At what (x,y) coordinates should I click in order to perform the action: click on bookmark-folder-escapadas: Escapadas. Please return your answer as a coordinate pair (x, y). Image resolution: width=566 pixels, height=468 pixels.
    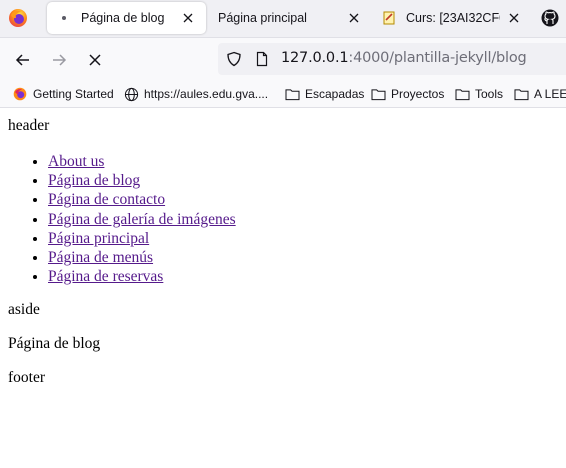
    Looking at the image, I should click on (324, 94).